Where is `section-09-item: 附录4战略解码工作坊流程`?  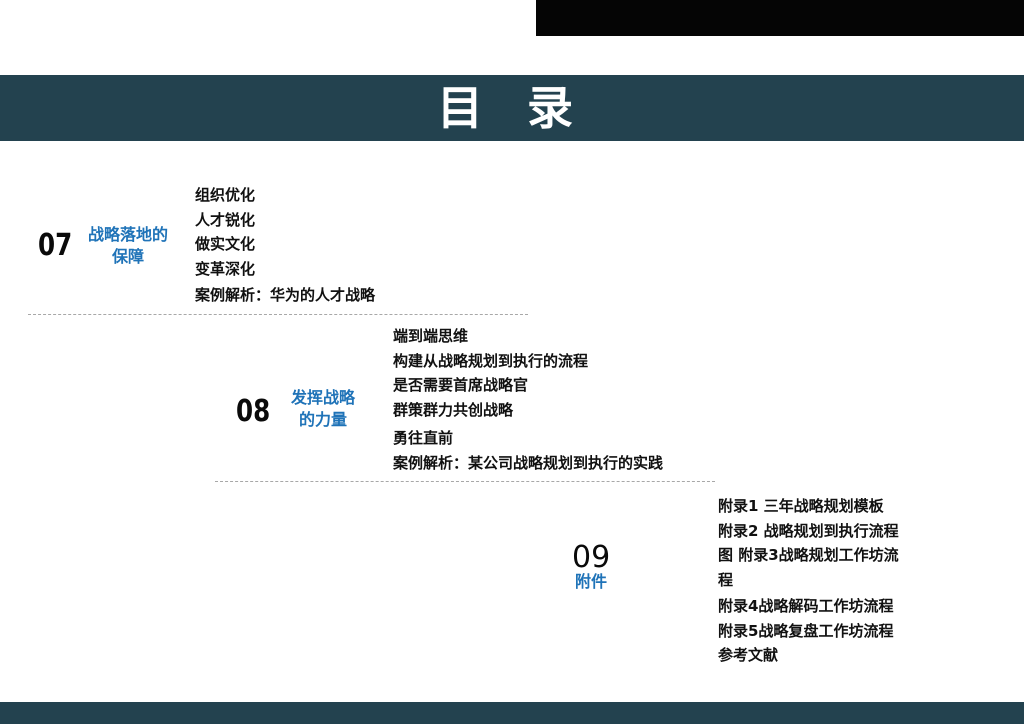
section-09-item: 附录4战略解码工作坊流程 is located at coordinates (806, 606).